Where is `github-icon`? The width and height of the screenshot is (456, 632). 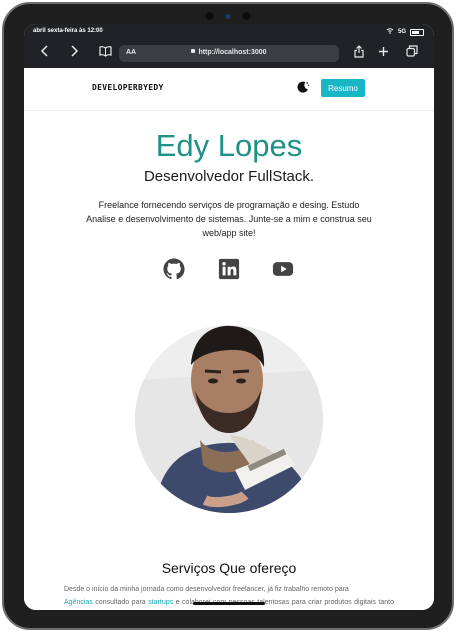 github-icon is located at coordinates (174, 269).